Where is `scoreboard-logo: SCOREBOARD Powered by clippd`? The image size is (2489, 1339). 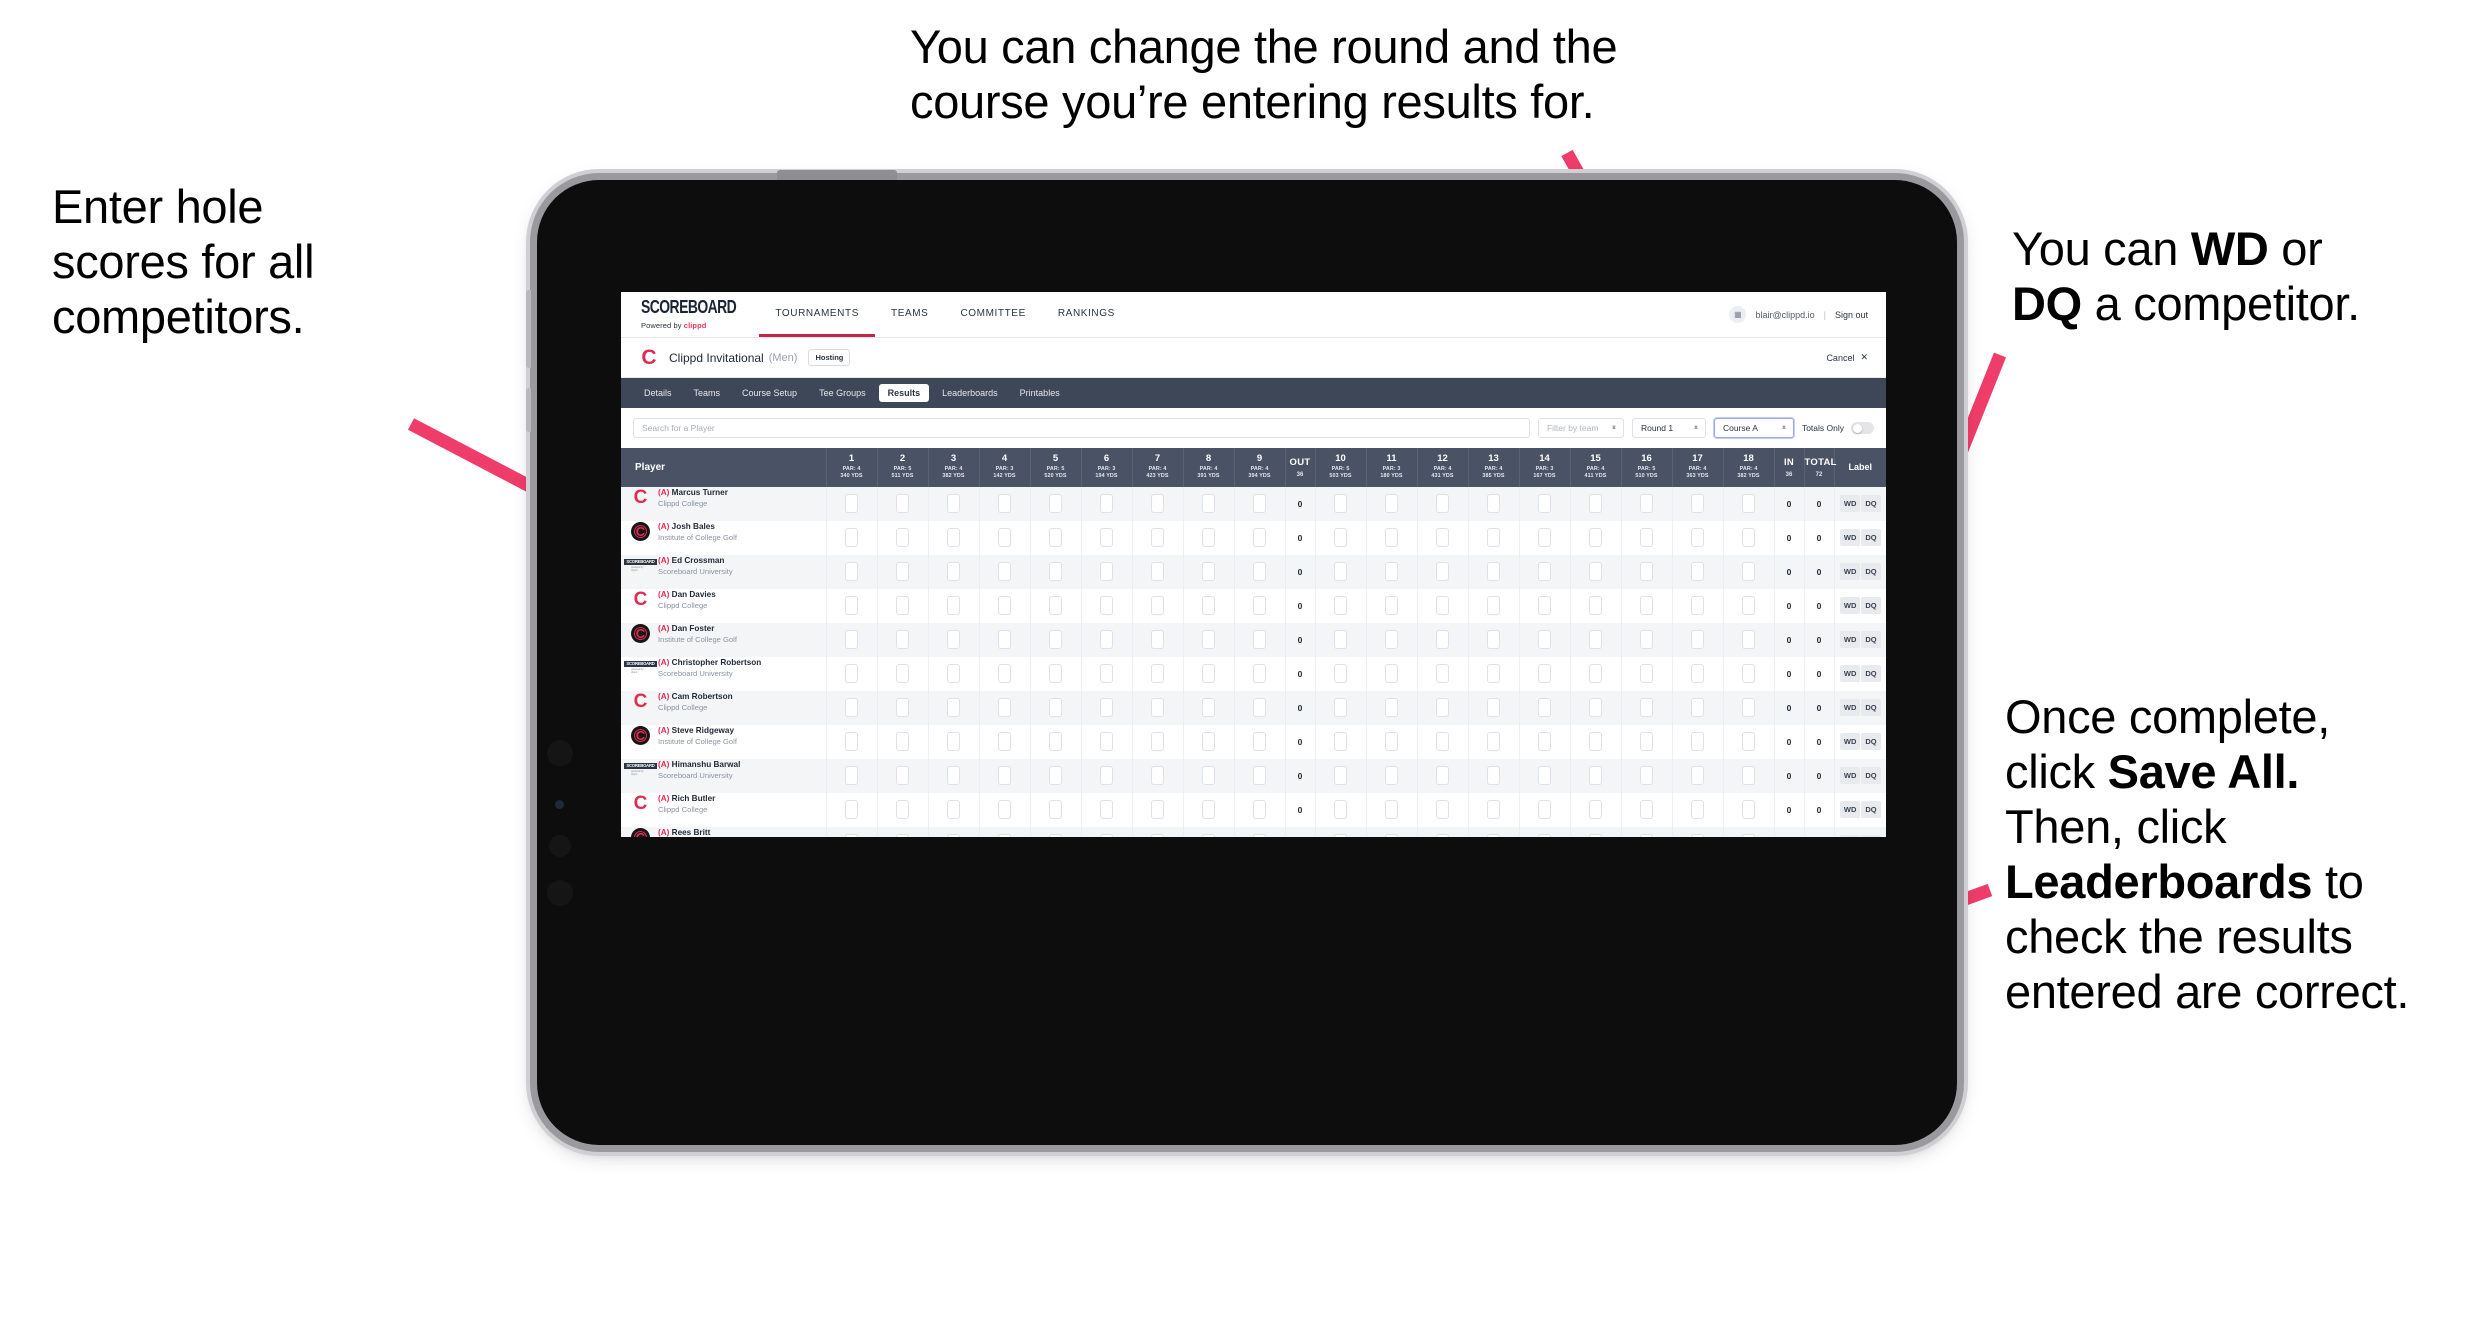
scoreboard-logo: SCOREBOARD Powered by clippd is located at coordinates (690, 314).